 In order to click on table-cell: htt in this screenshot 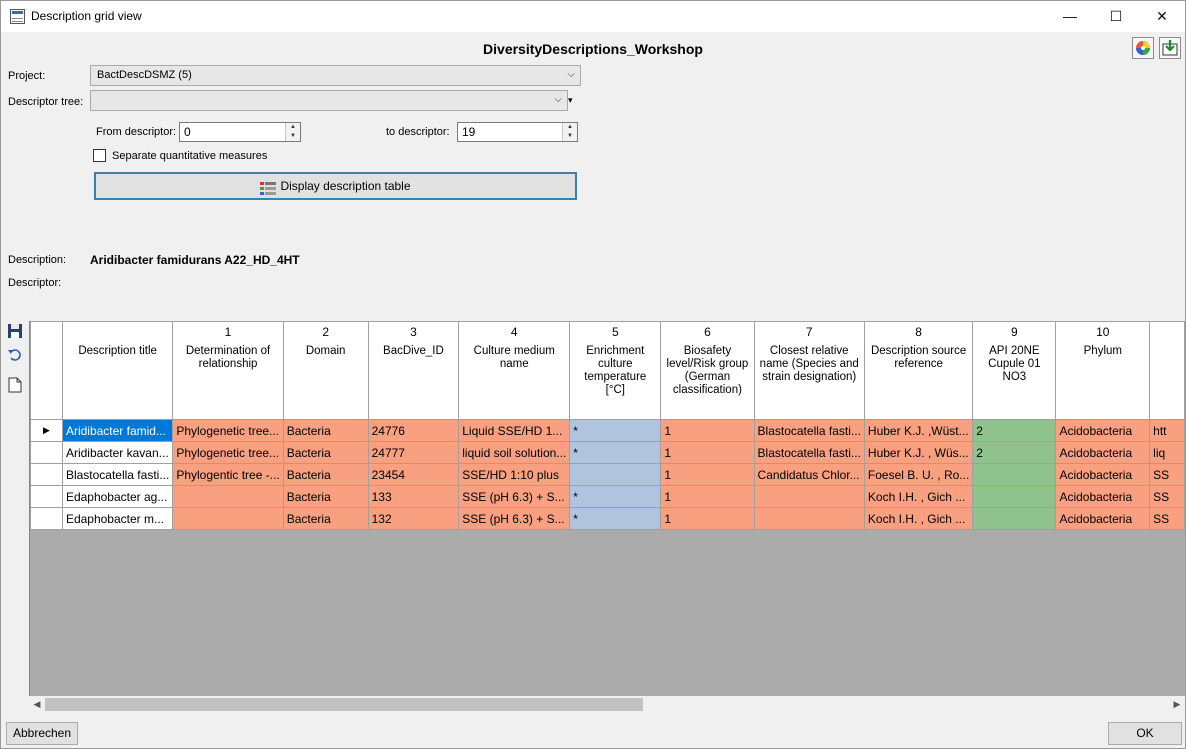, I will do `click(1167, 430)`.